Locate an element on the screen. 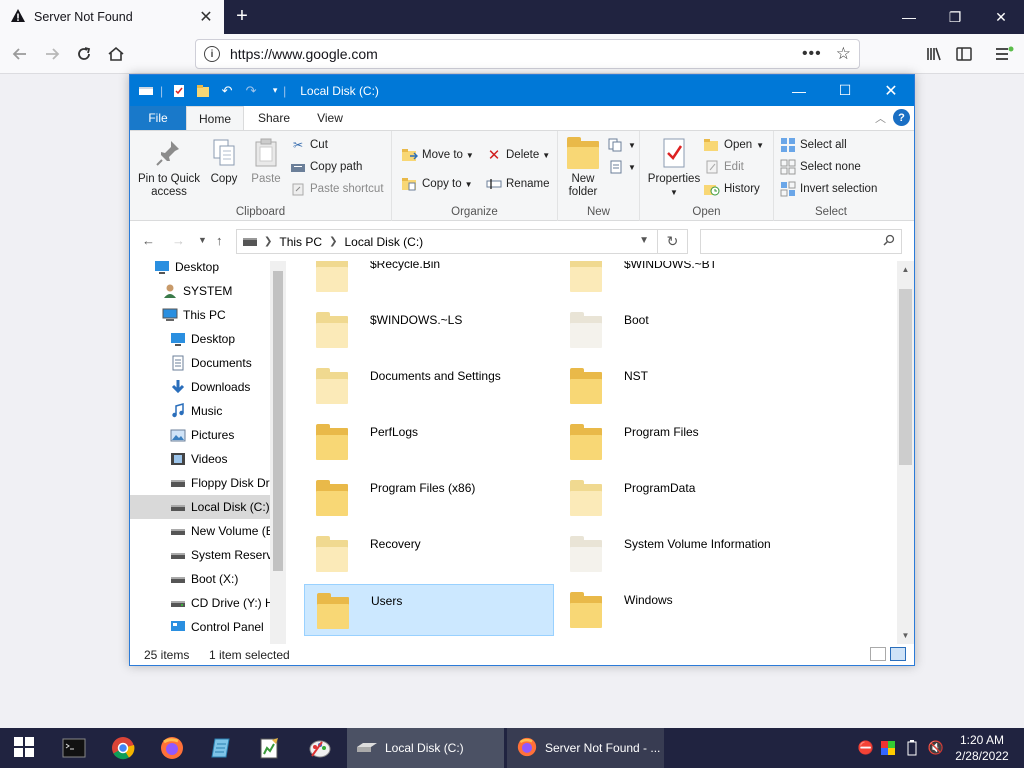  reload-button is located at coordinates (84, 54).